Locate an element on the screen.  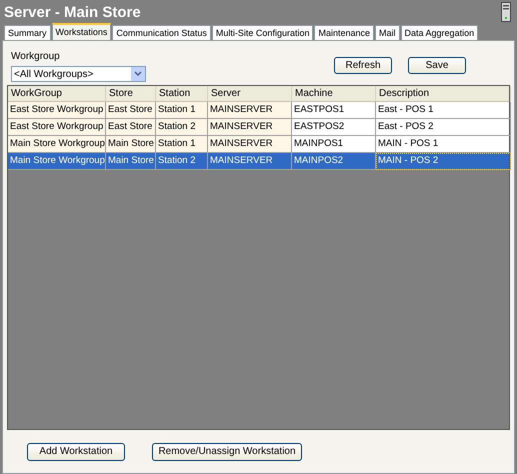
column-header: Description is located at coordinates (443, 93).